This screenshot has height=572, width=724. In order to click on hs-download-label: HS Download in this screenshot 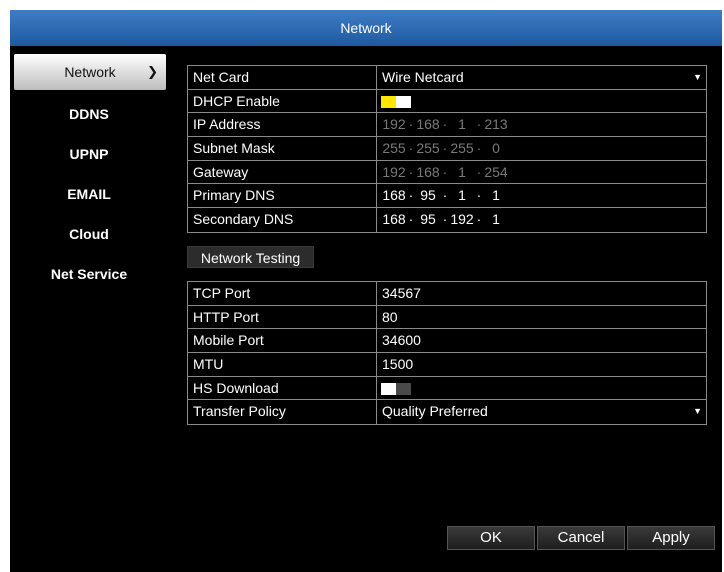, I will do `click(282, 388)`.